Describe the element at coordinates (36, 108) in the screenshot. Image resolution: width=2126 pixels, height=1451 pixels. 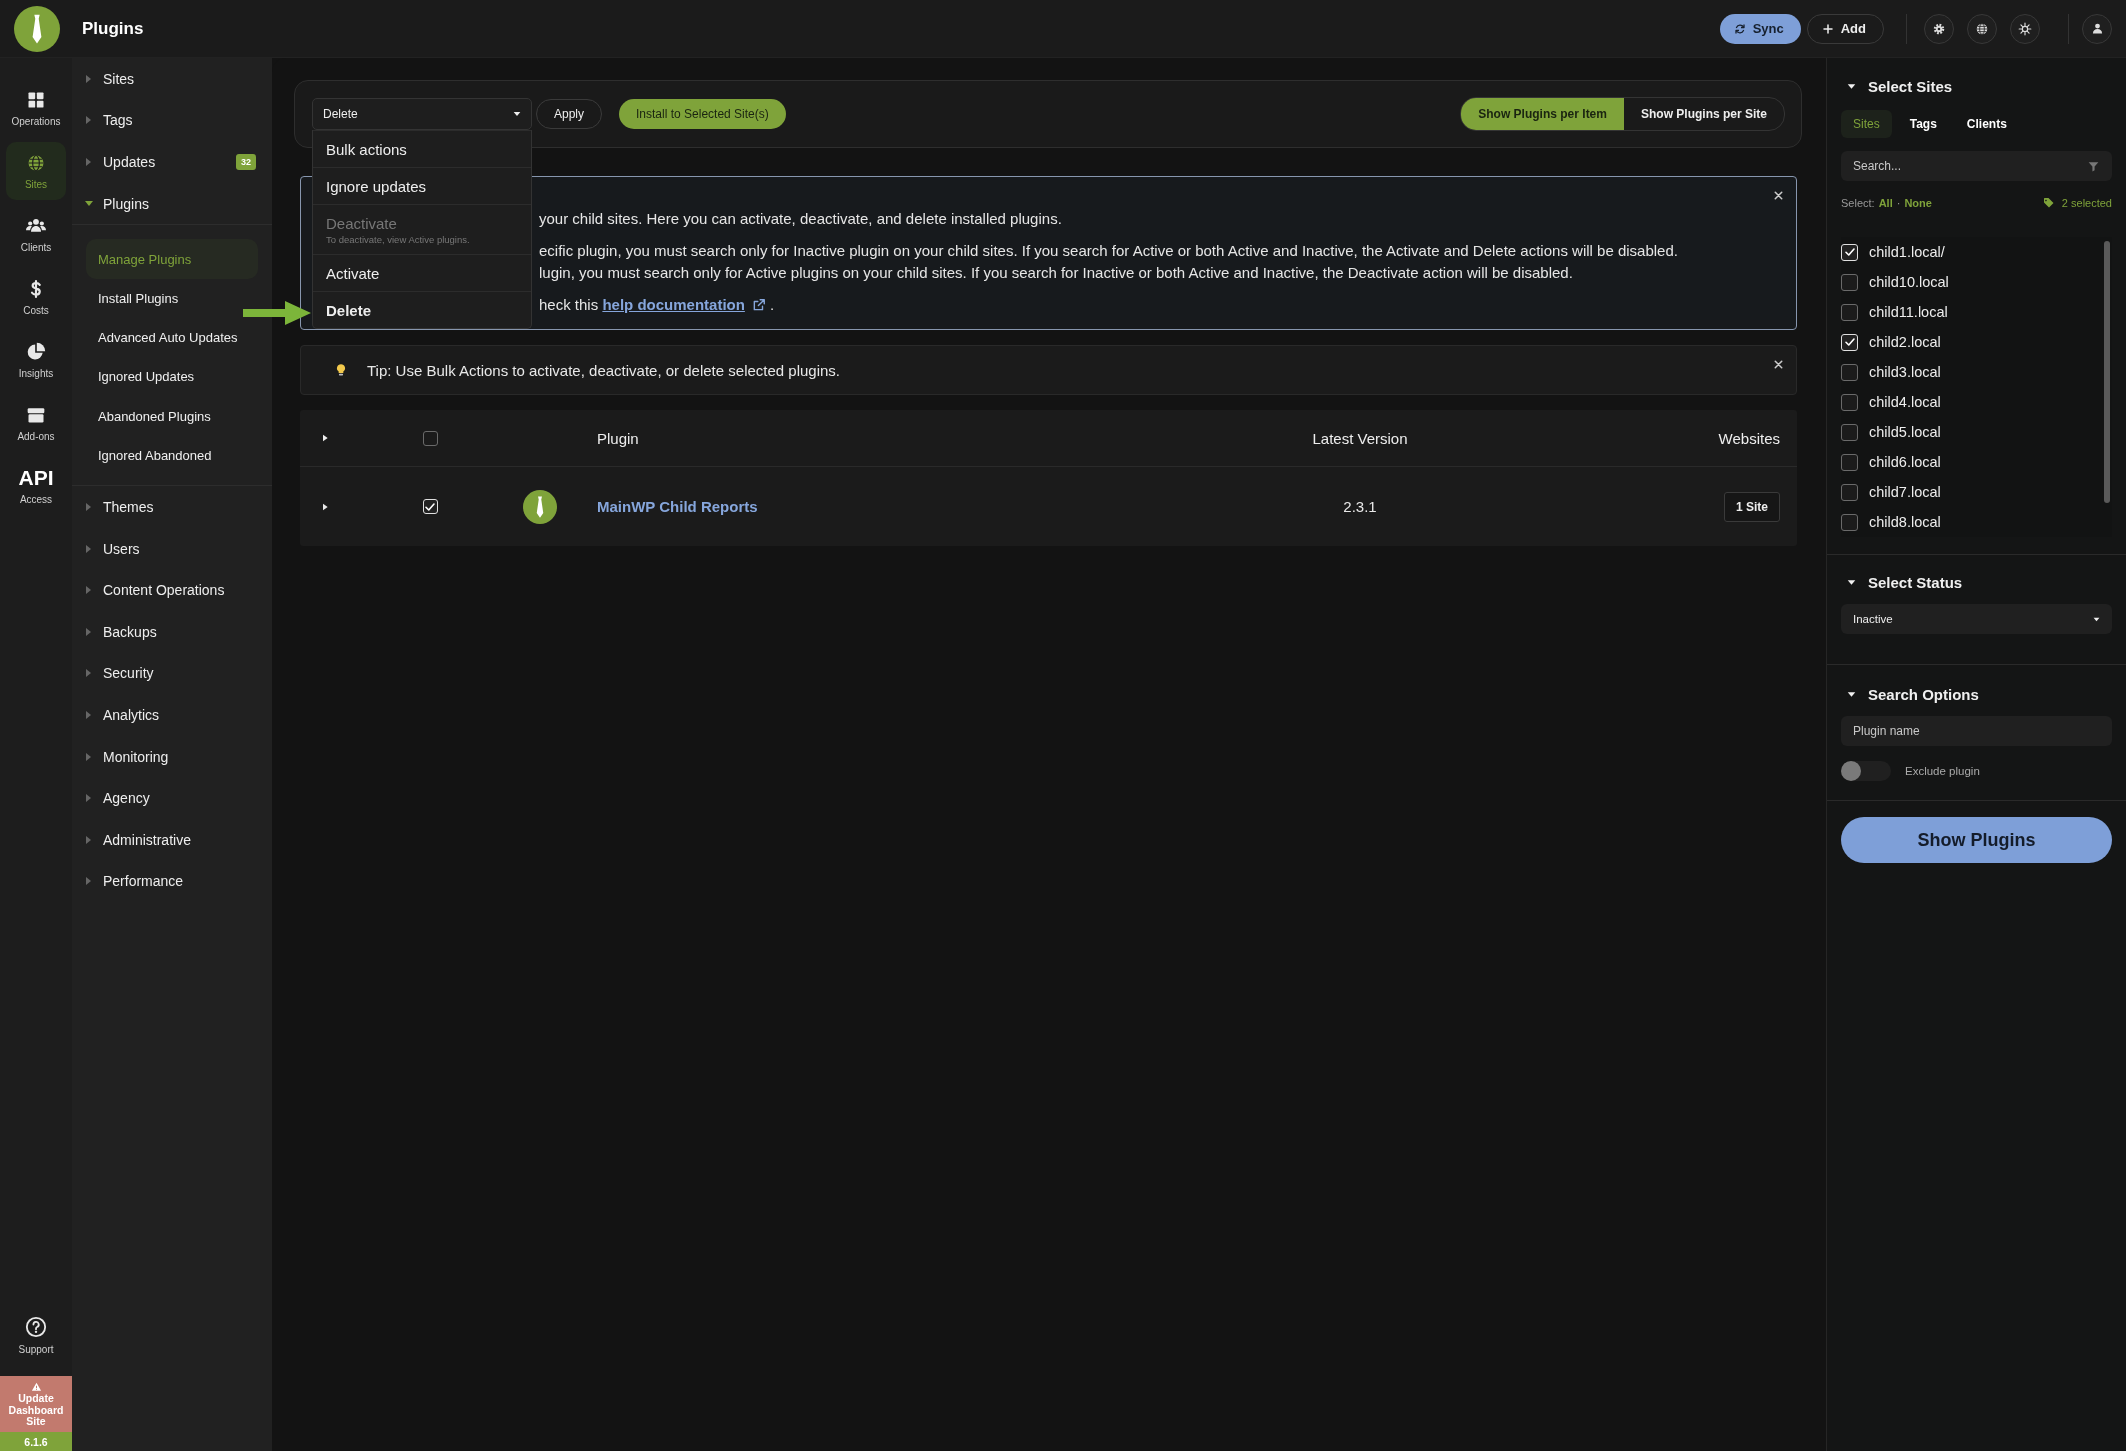
I see `rail-item: Operations` at that location.